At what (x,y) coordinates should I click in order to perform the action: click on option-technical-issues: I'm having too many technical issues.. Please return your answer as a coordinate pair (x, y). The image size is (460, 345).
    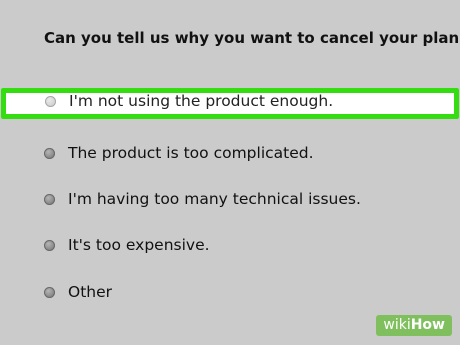
    Looking at the image, I should click on (230, 201).